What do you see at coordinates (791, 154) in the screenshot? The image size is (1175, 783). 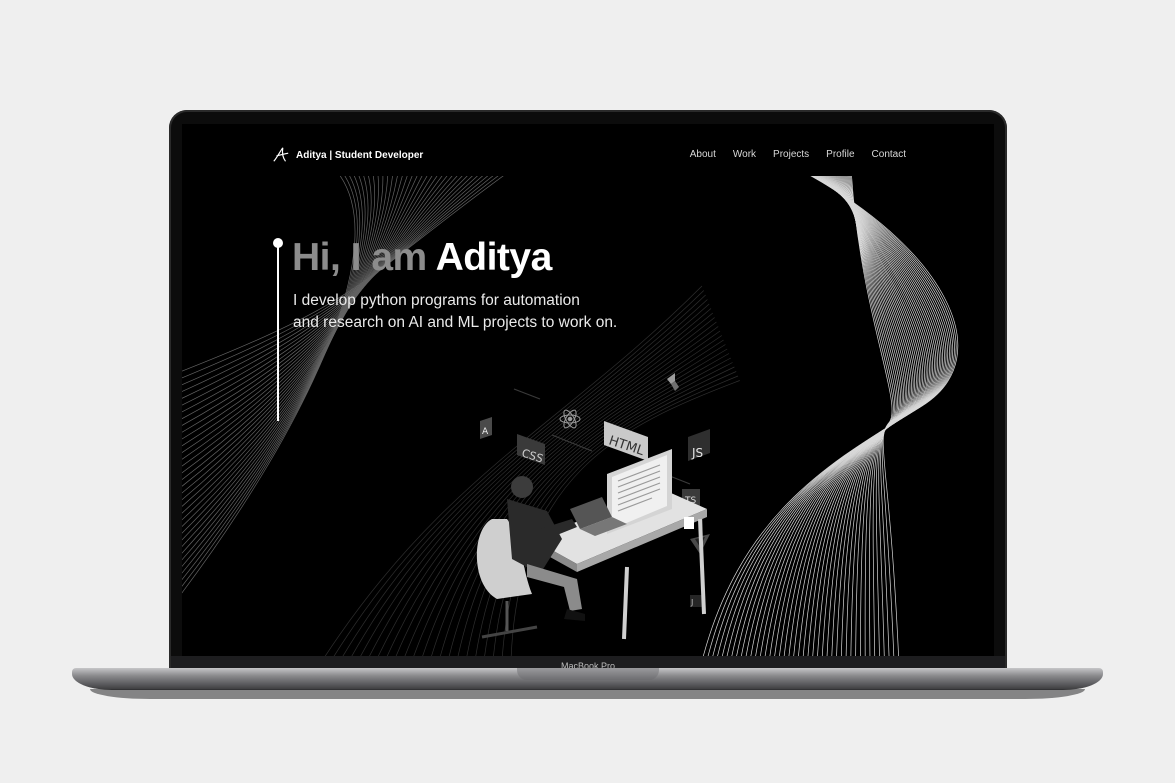 I see `nav-link-projects: Projects` at bounding box center [791, 154].